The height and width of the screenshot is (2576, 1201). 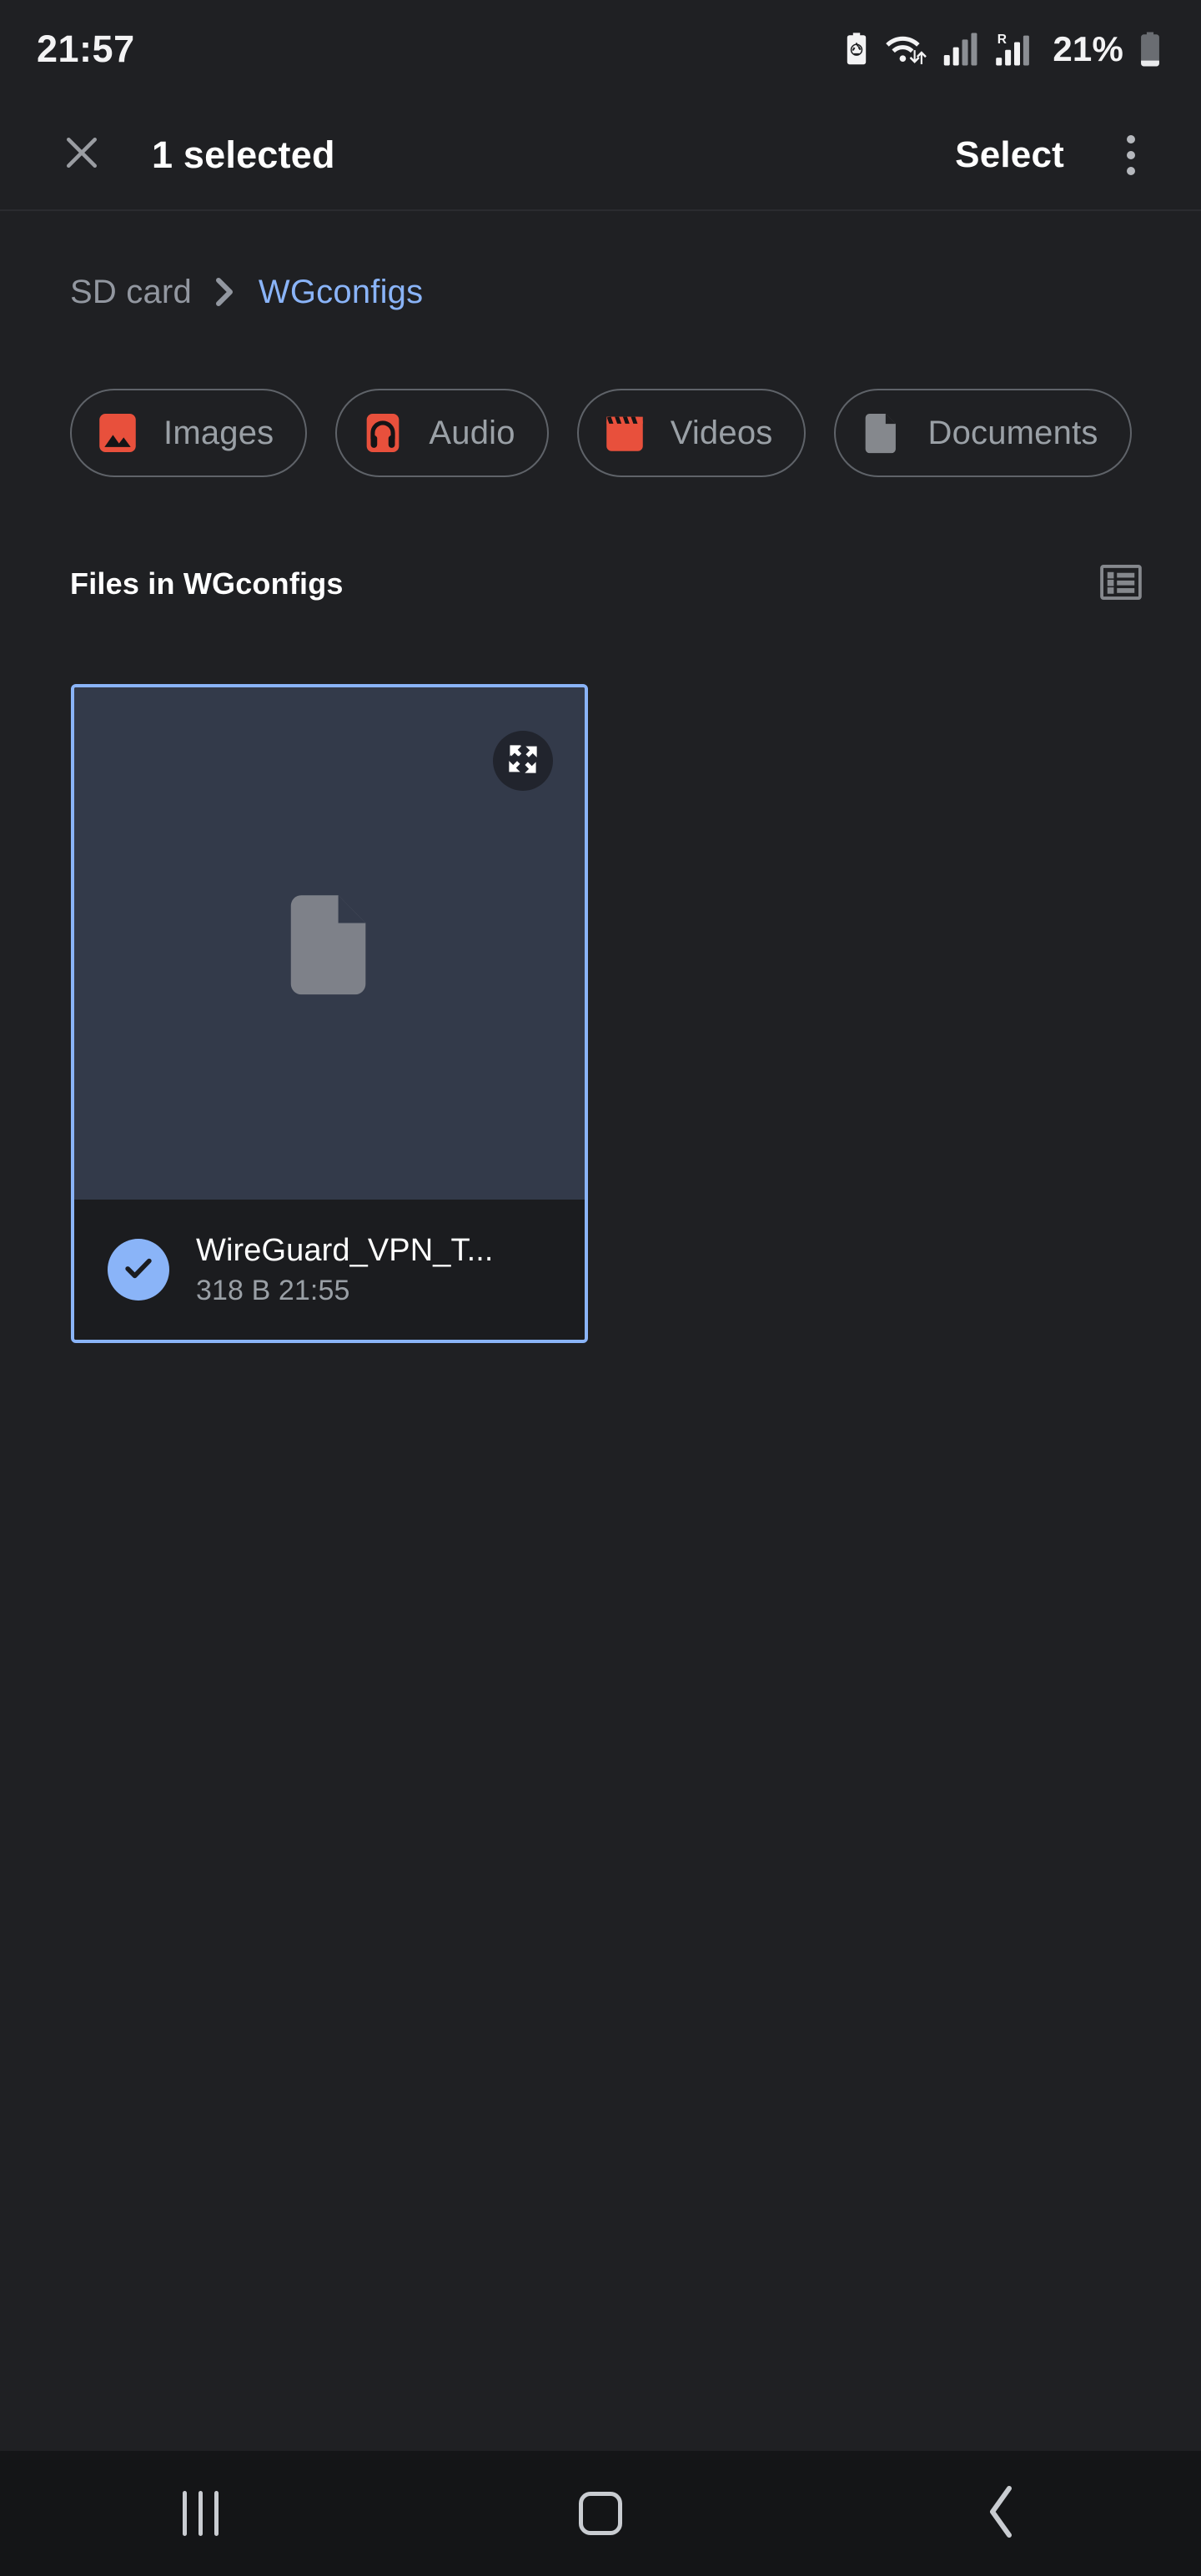 I want to click on select-button: Select, so click(x=1010, y=155).